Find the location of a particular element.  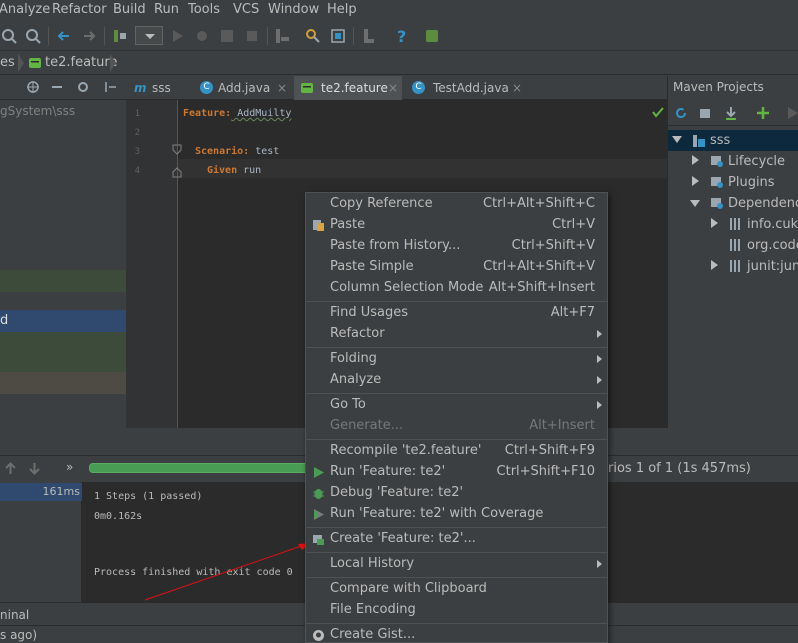

project-panel: d is located at coordinates (63, 252).